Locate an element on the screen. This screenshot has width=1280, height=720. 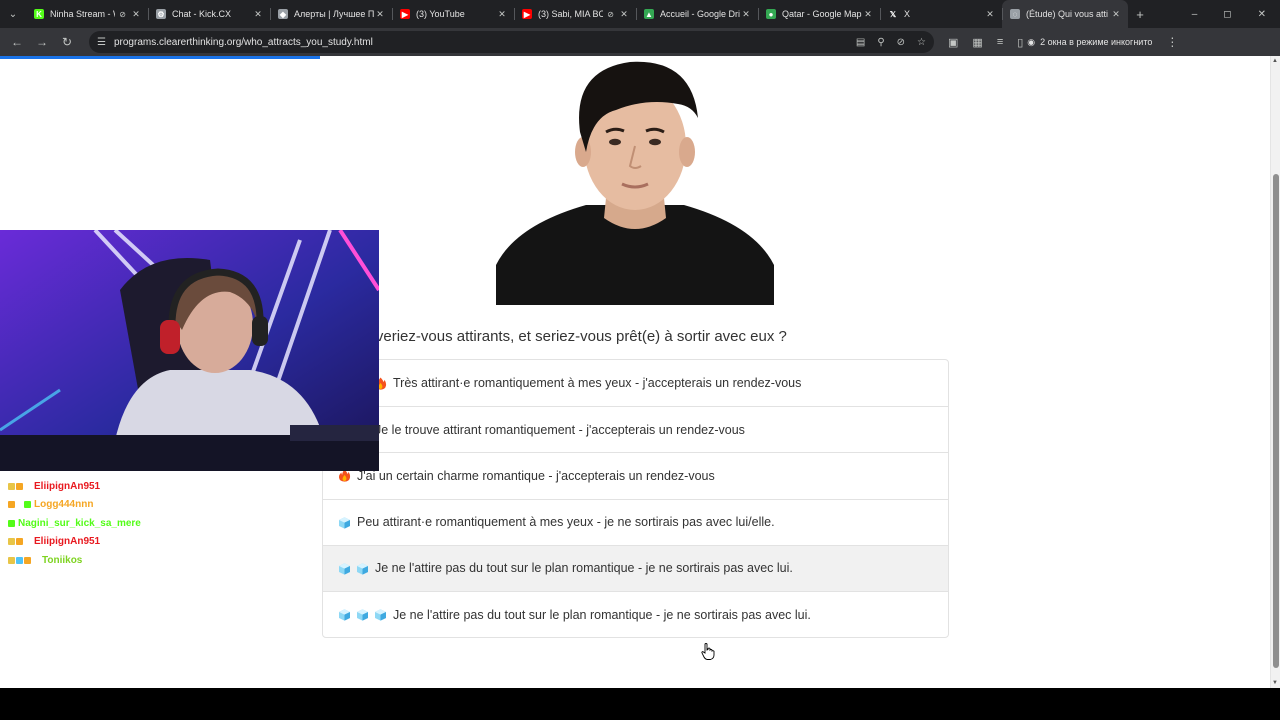
browser-tab: ▲ Accueil - Google Dri ✕ is located at coordinates (697, 14).